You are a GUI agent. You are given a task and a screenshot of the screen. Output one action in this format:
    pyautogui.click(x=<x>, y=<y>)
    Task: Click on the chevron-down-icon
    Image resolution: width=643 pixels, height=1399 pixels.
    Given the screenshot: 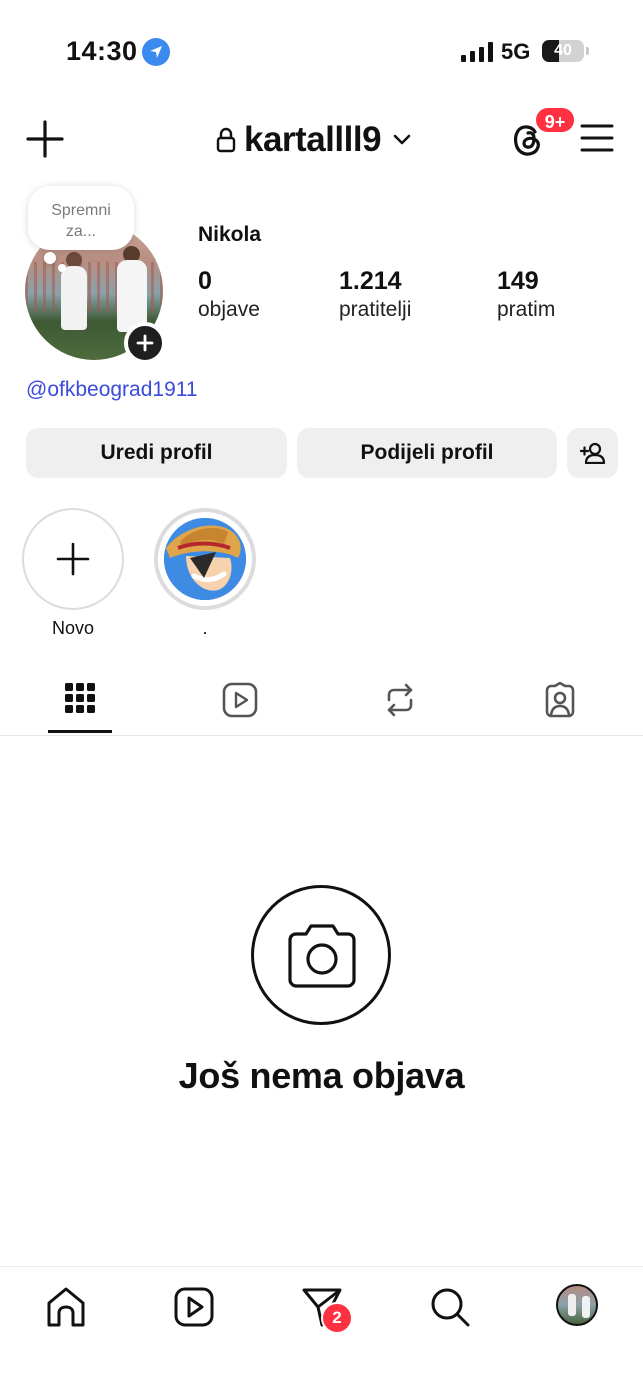 What is the action you would take?
    pyautogui.click(x=402, y=139)
    